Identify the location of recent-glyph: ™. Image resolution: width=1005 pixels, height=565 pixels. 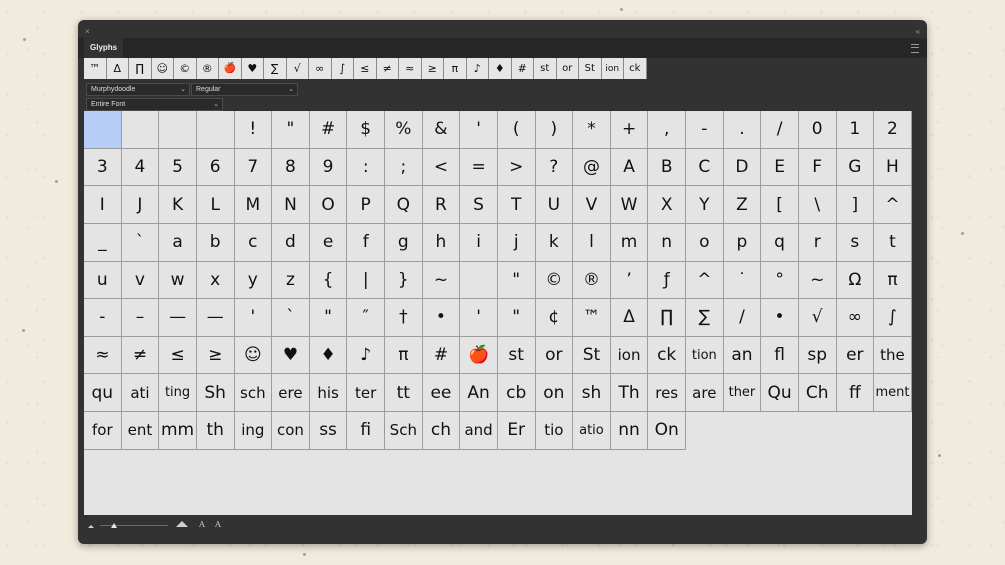
(95, 68).